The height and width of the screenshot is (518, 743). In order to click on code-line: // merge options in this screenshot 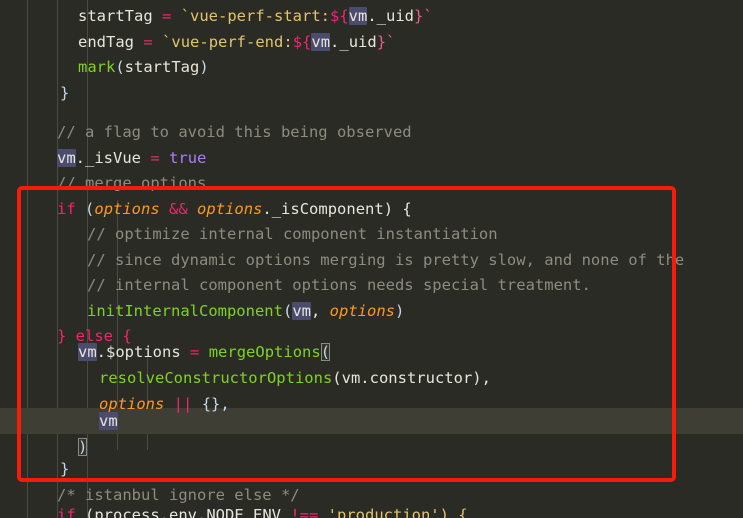, I will do `click(400, 184)`.